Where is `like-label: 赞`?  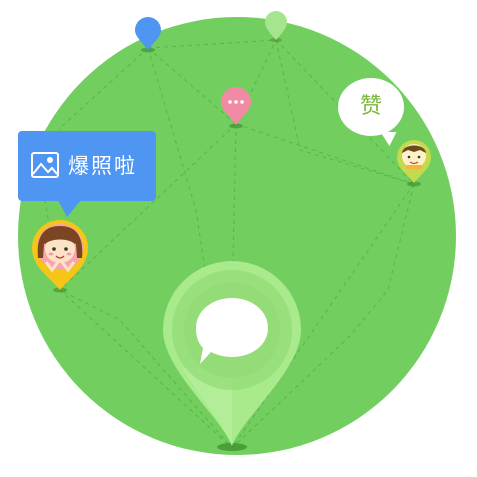 like-label: 赞 is located at coordinates (370, 106).